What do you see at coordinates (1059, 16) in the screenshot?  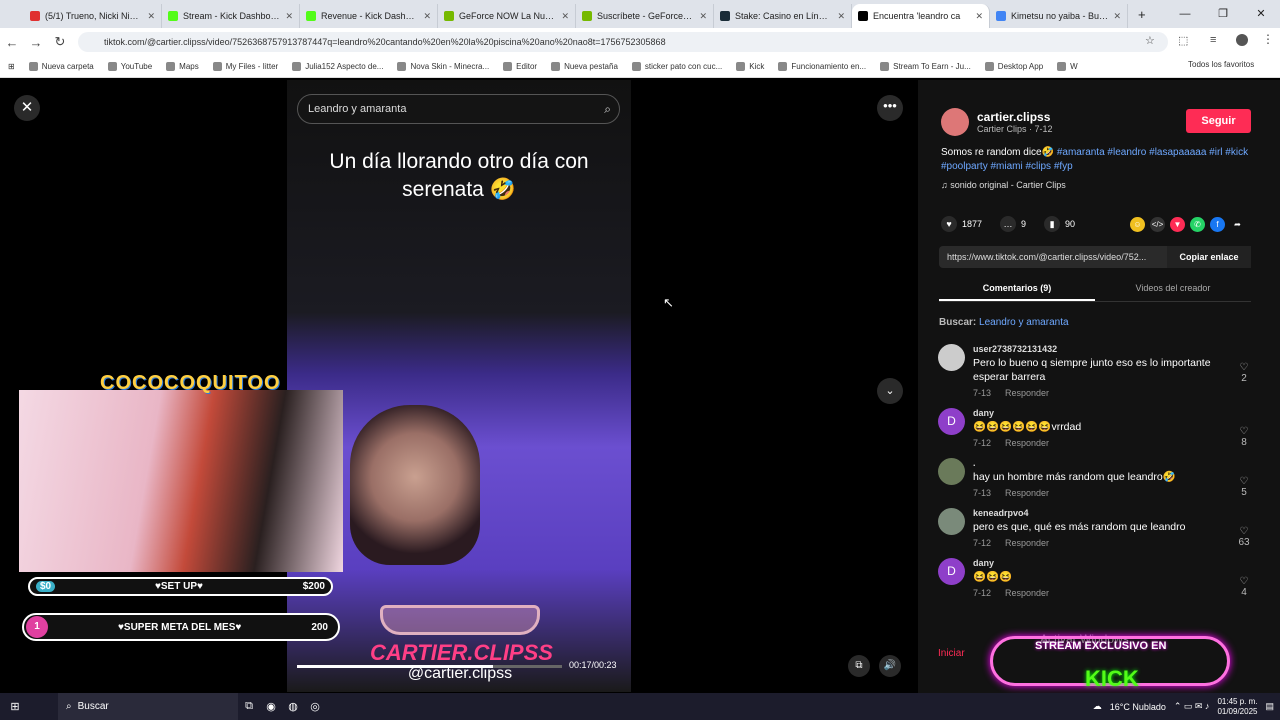 I see `browser-tab: Kimetsu no yaiba - Buscar ✕` at bounding box center [1059, 16].